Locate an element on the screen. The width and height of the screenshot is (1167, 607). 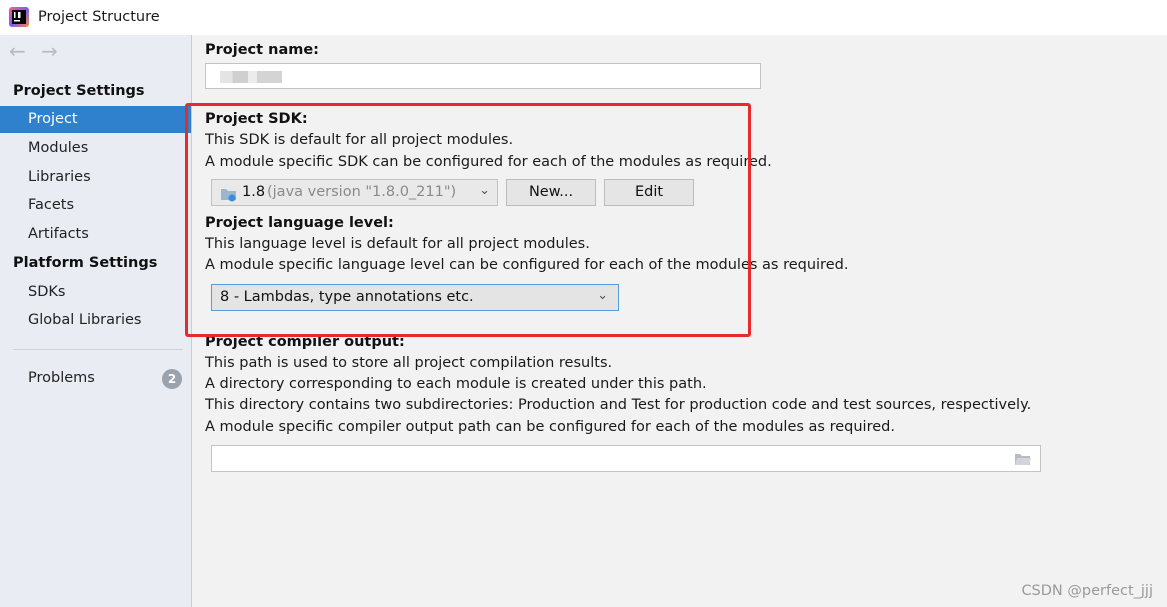
sidebar-item-label: Problems is located at coordinates (61, 378).